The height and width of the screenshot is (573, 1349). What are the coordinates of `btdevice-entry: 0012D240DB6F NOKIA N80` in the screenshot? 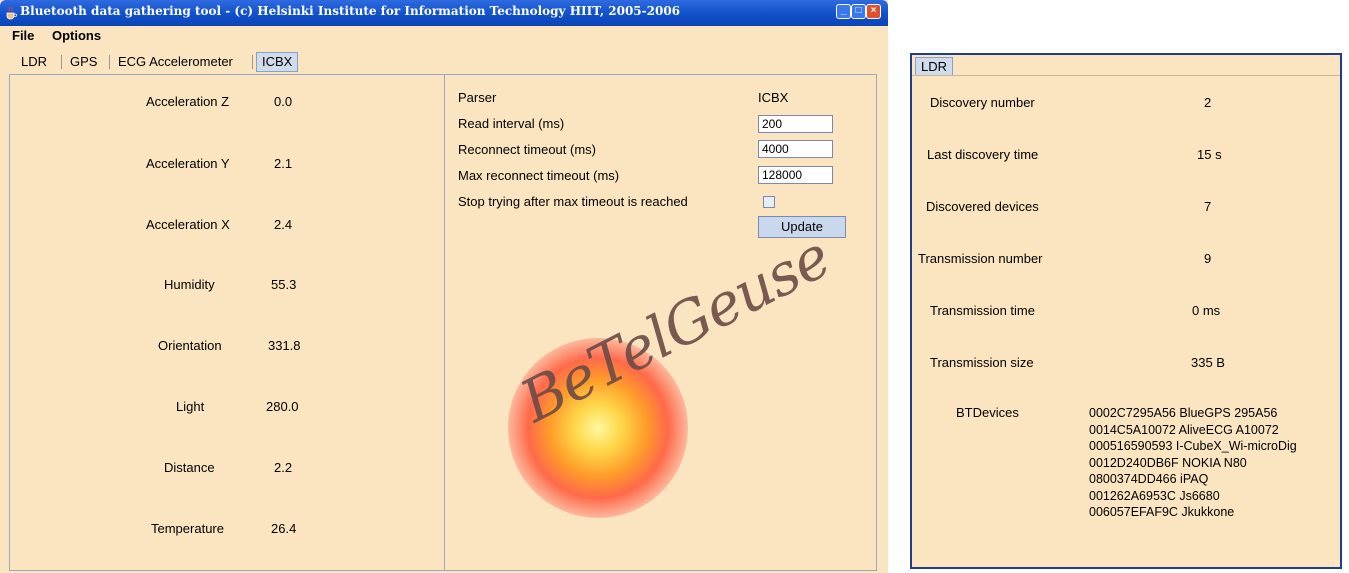 It's located at (1168, 462).